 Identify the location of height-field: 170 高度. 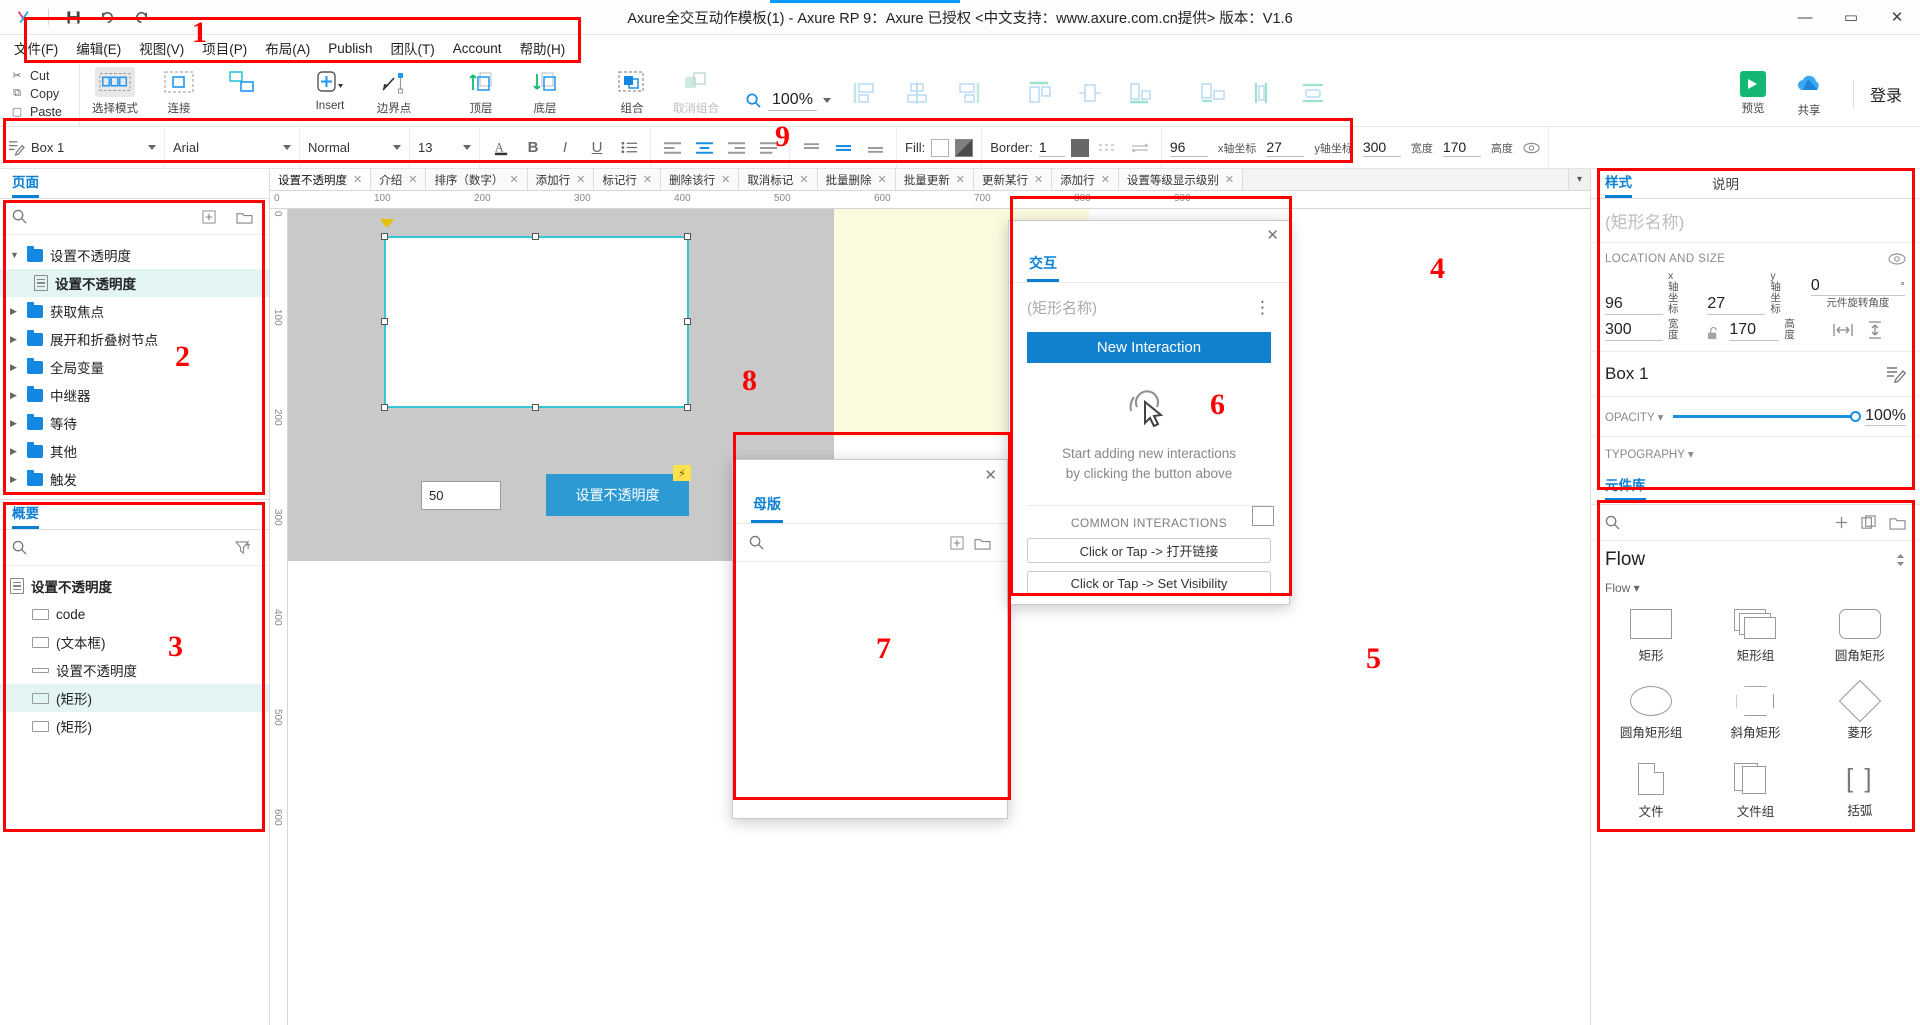
(1755, 330).